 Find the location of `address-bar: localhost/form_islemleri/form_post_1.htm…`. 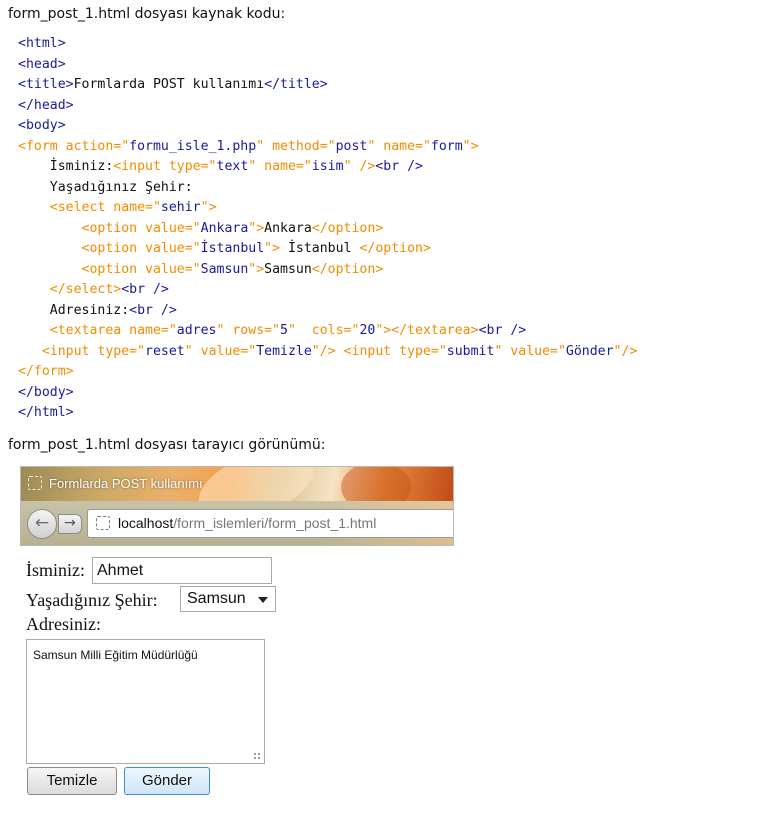

address-bar: localhost/form_islemleri/form_post_1.htm… is located at coordinates (270, 523).